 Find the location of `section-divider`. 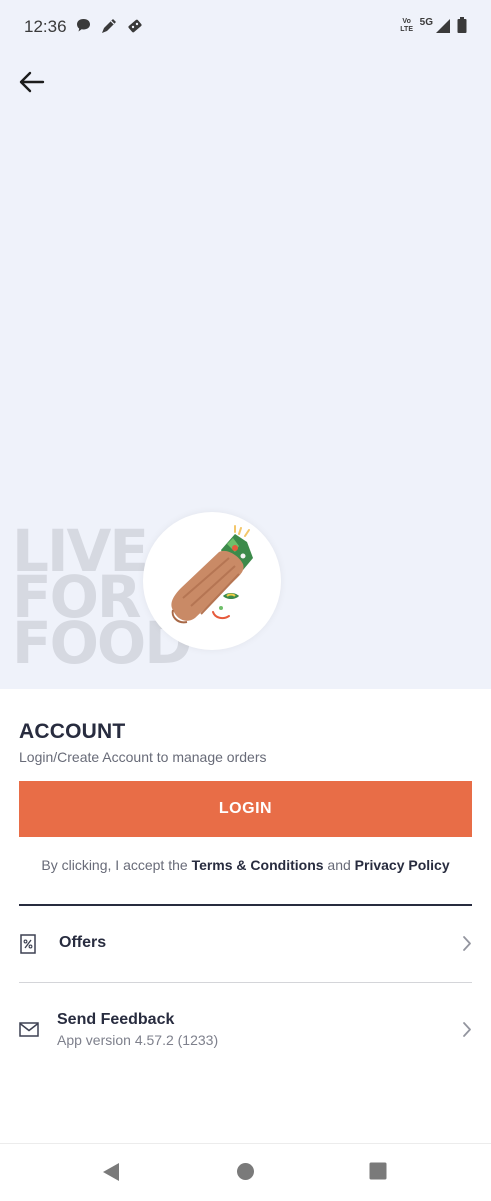

section-divider is located at coordinates (245, 905).